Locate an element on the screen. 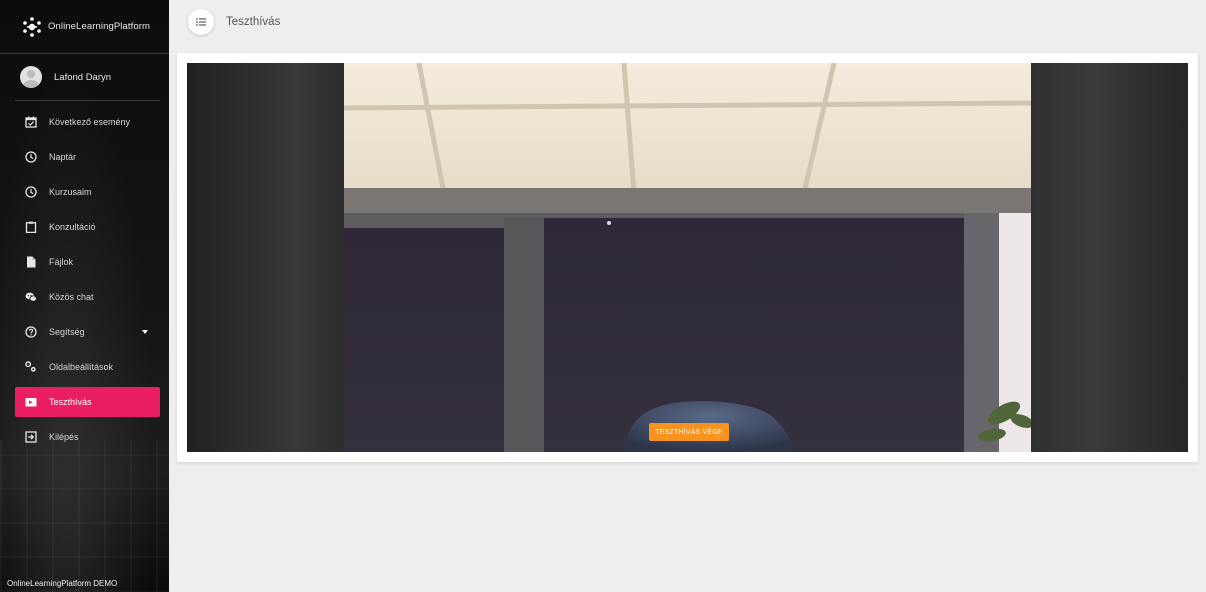  video-blur-left is located at coordinates (265, 257).